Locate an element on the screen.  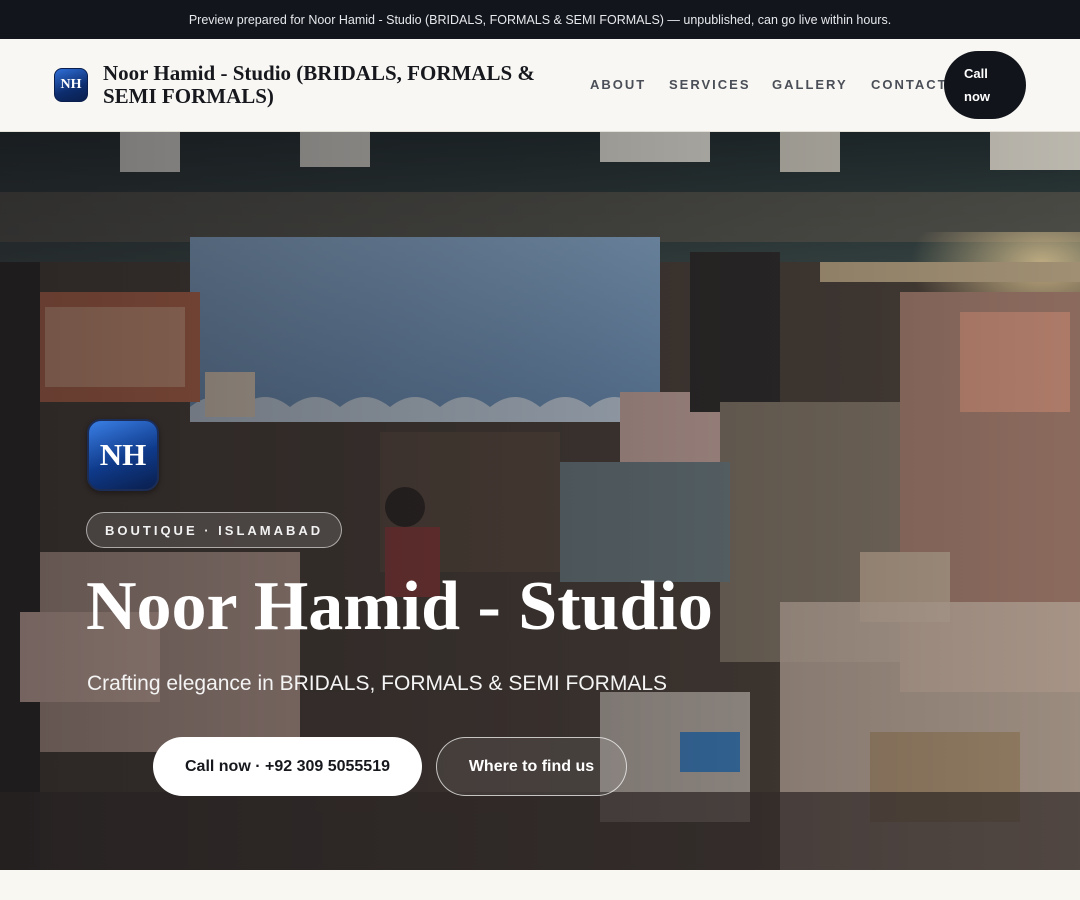
next-section-strip is located at coordinates (540, 885).